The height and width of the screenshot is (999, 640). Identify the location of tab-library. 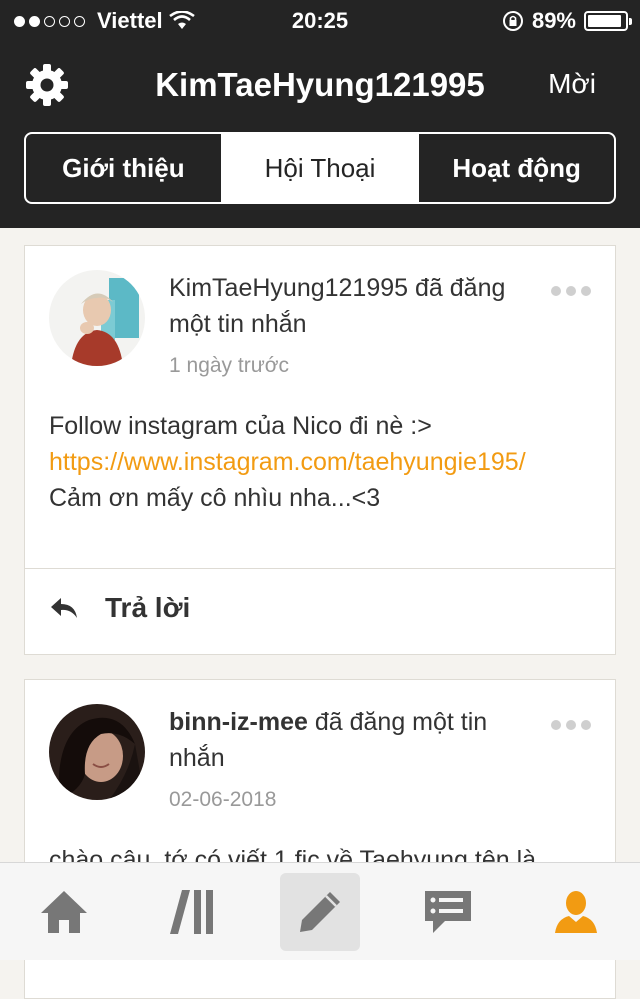
(192, 912).